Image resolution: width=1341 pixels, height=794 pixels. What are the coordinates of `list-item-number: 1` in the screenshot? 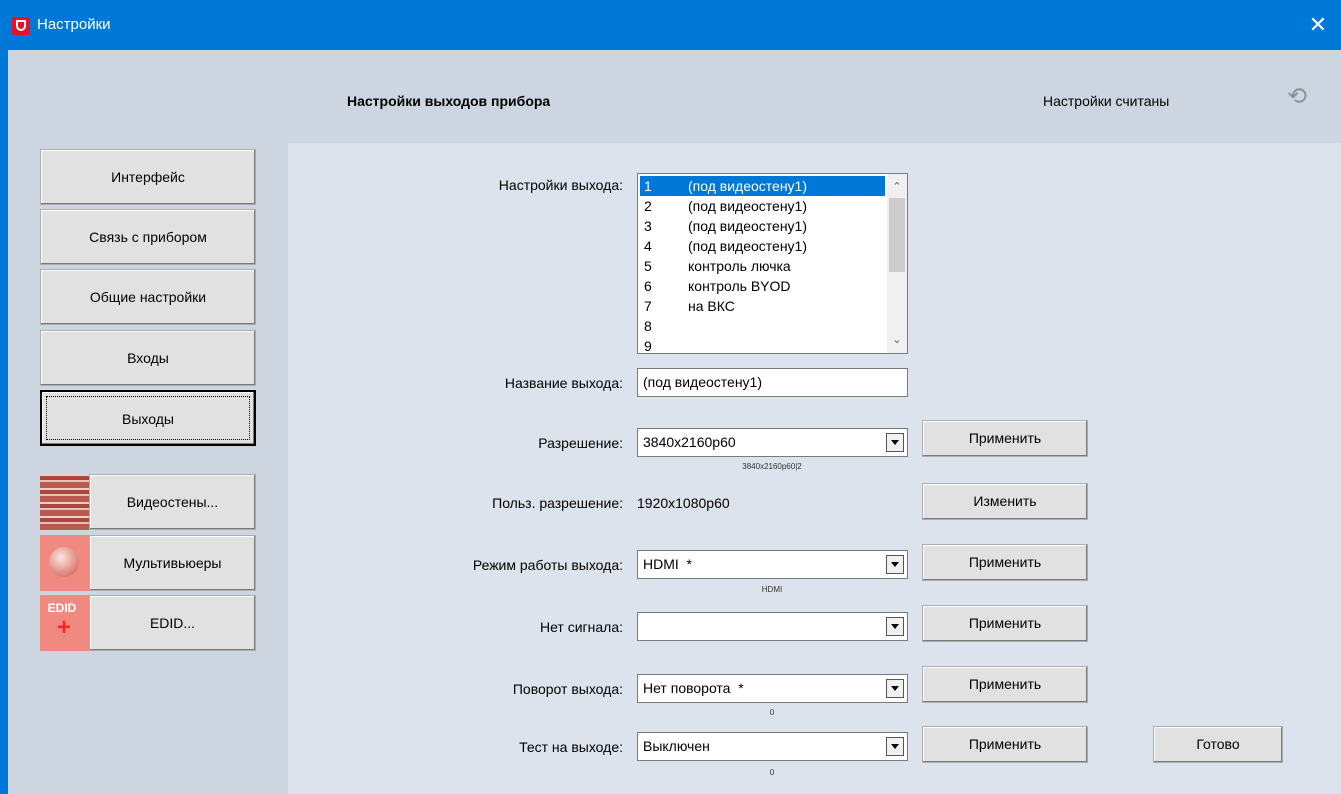 It's located at (648, 186).